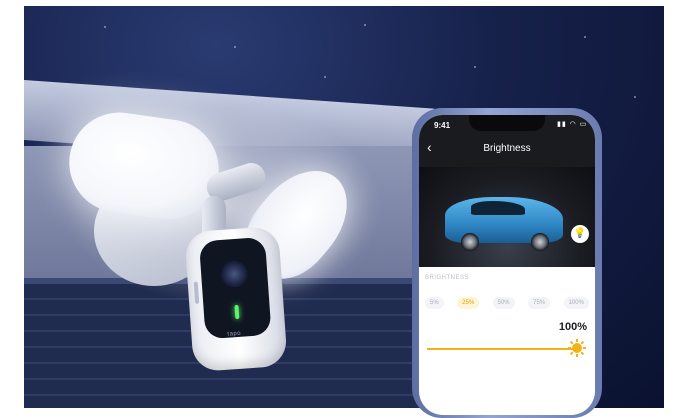  I want to click on section-label: BRIGHTNESS, so click(447, 278).